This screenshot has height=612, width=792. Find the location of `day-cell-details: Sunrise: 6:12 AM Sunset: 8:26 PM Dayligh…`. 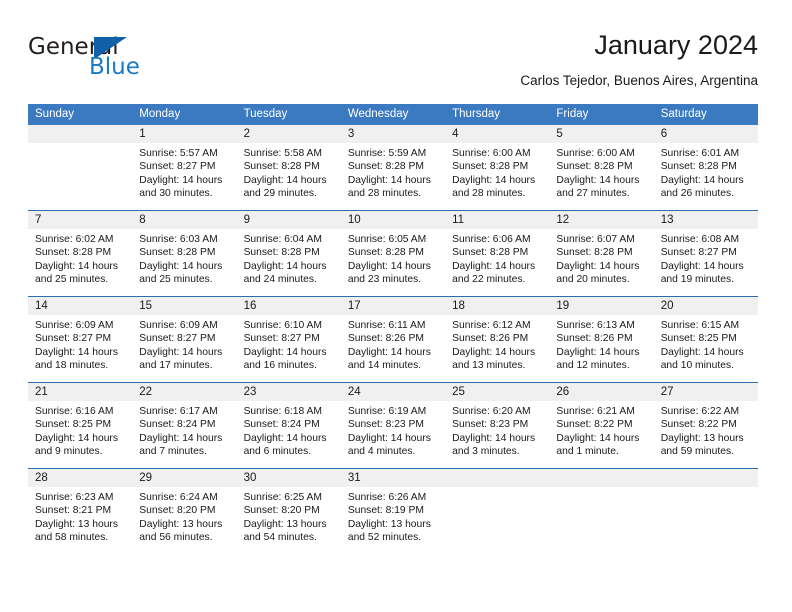

day-cell-details: Sunrise: 6:12 AM Sunset: 8:26 PM Dayligh… is located at coordinates (497, 348).